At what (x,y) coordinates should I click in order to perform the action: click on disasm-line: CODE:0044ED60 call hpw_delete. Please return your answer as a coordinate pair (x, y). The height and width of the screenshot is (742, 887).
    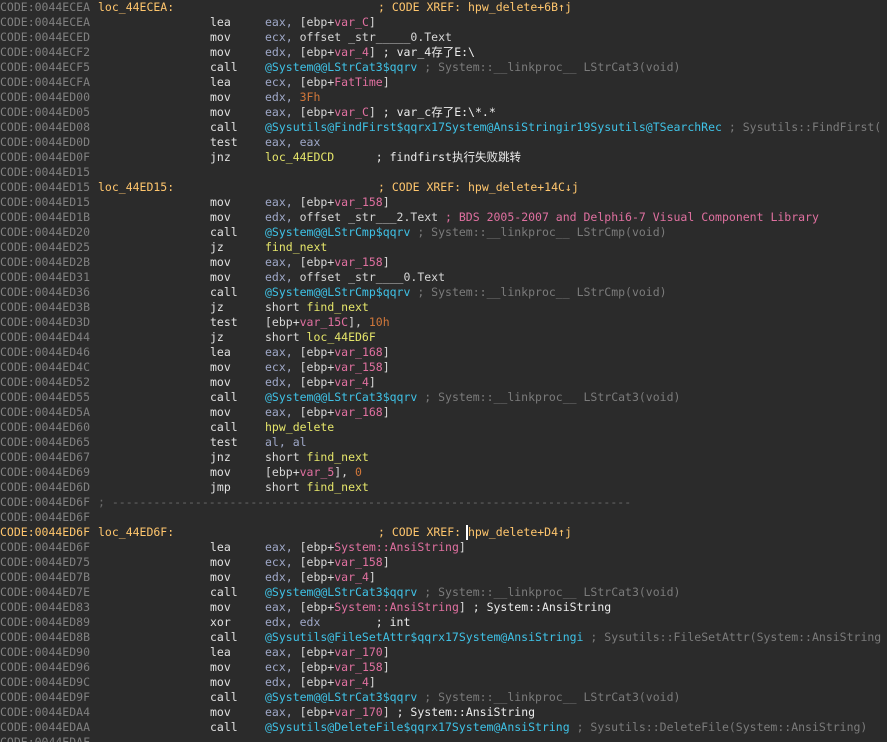
    Looking at the image, I should click on (443, 427).